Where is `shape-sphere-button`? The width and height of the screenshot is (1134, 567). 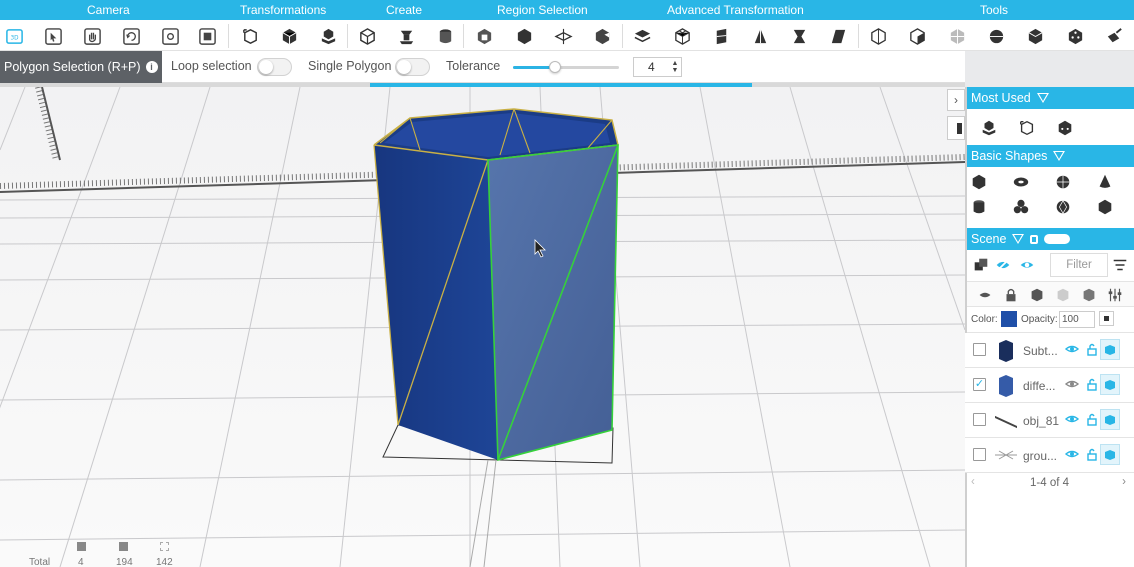 shape-sphere-button is located at coordinates (1063, 182).